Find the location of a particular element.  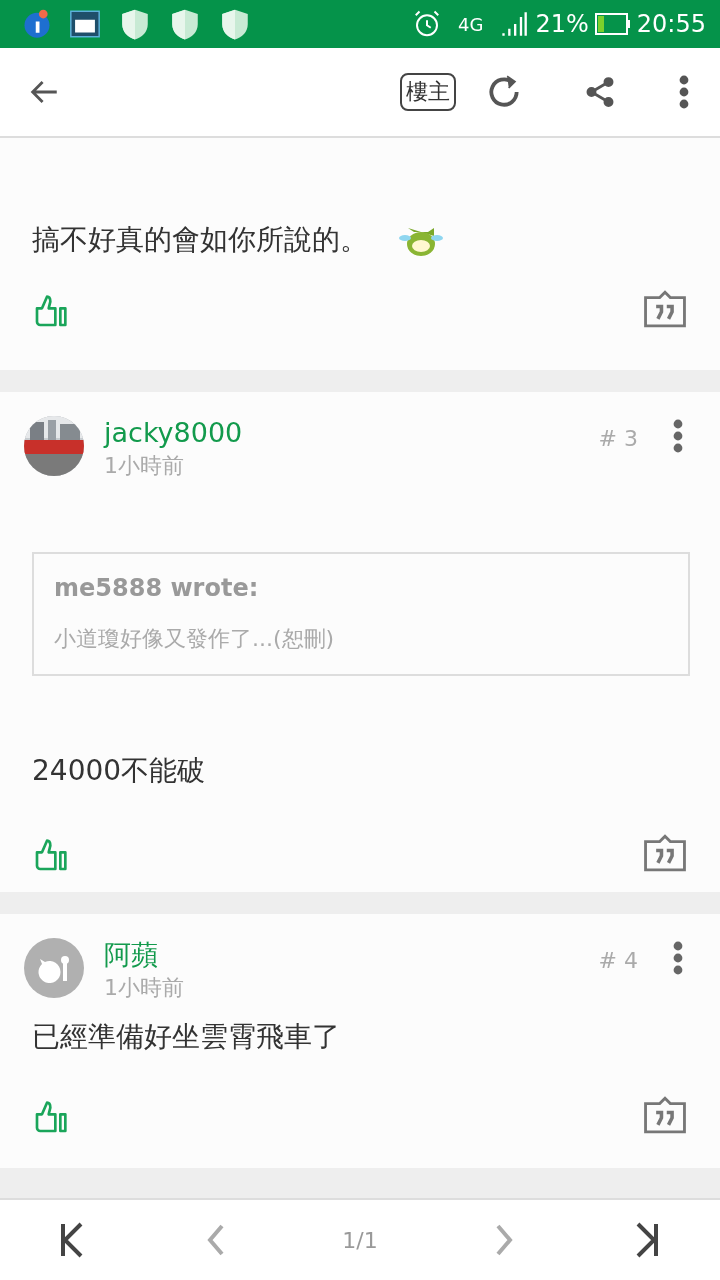

floor-number: # 4 is located at coordinates (618, 960).